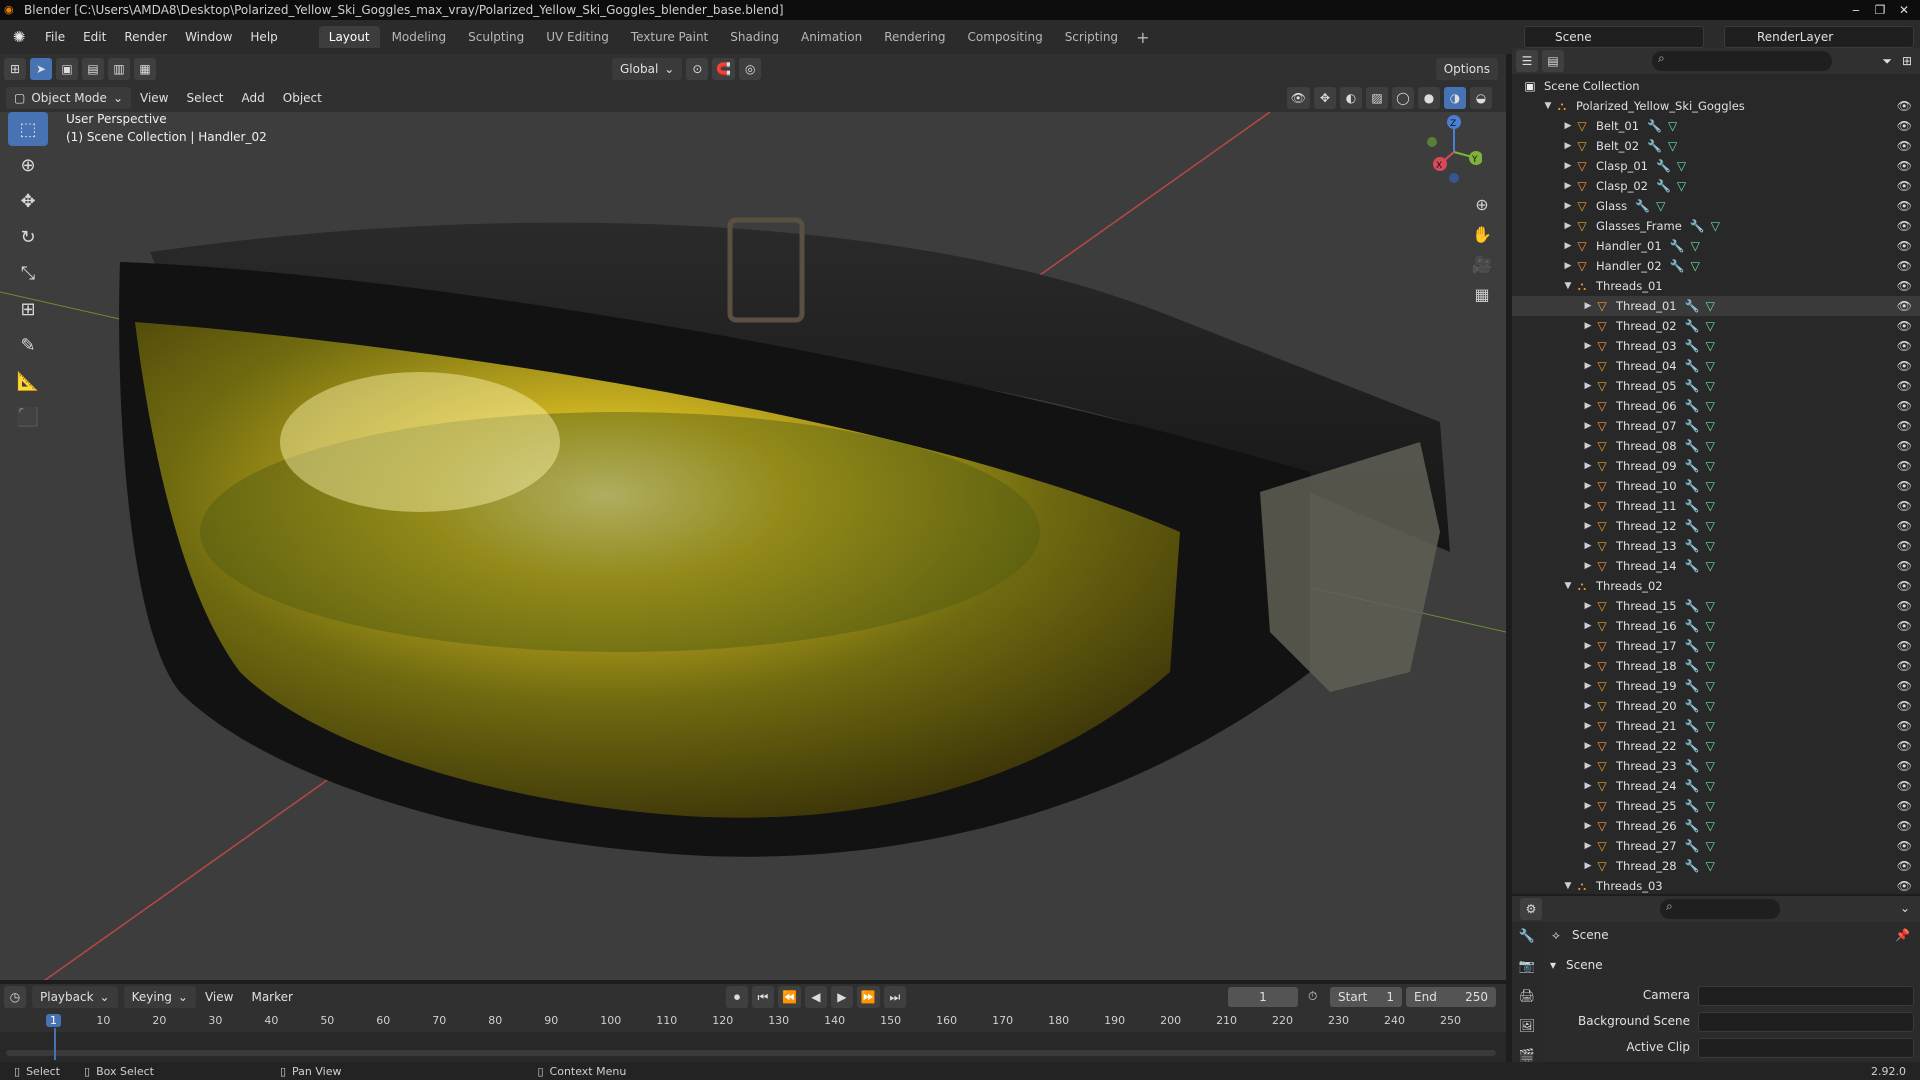 This screenshot has width=1920, height=1080. Describe the element at coordinates (1482, 205) in the screenshot. I see `zoom-icon: ⊕` at that location.